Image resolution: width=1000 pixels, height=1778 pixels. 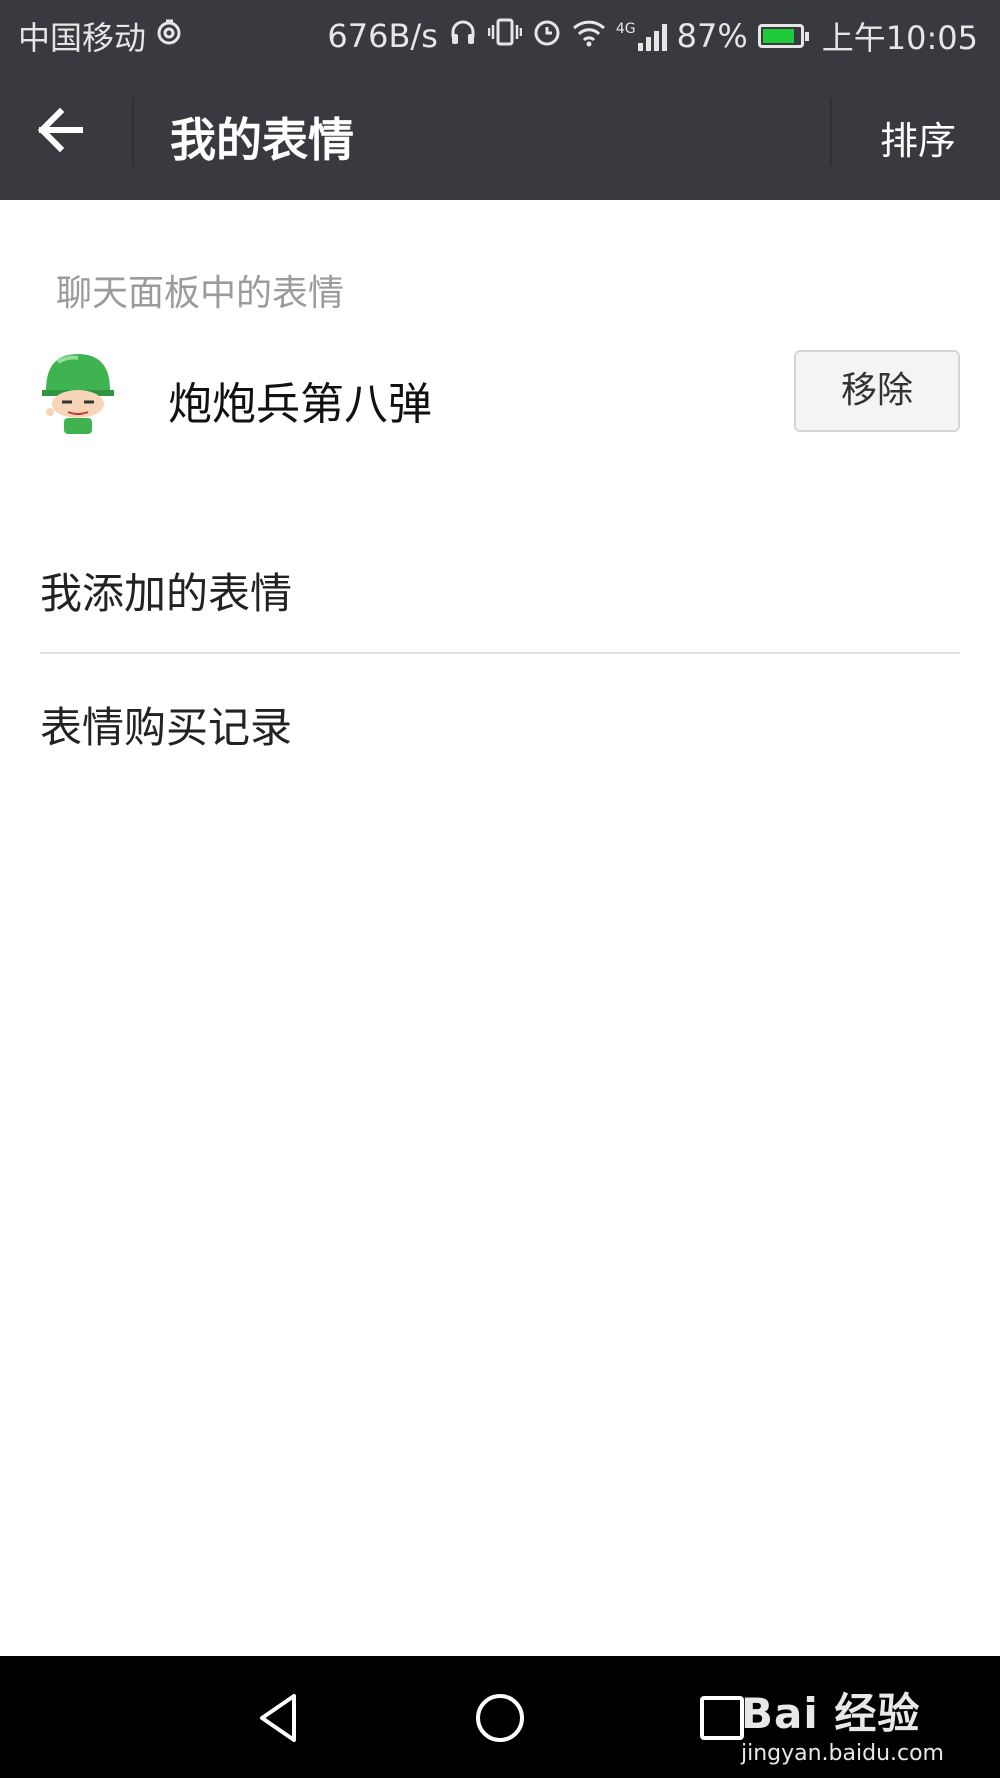 I want to click on network-type: 4G, so click(x=625, y=29).